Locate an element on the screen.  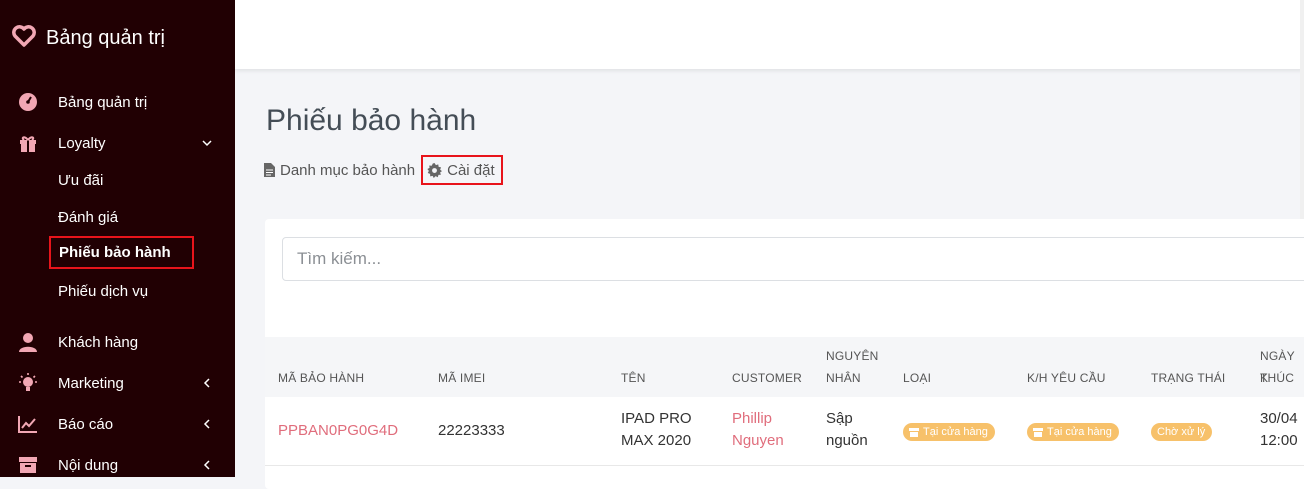
status-badge: Chờ xử lý is located at coordinates (1182, 432).